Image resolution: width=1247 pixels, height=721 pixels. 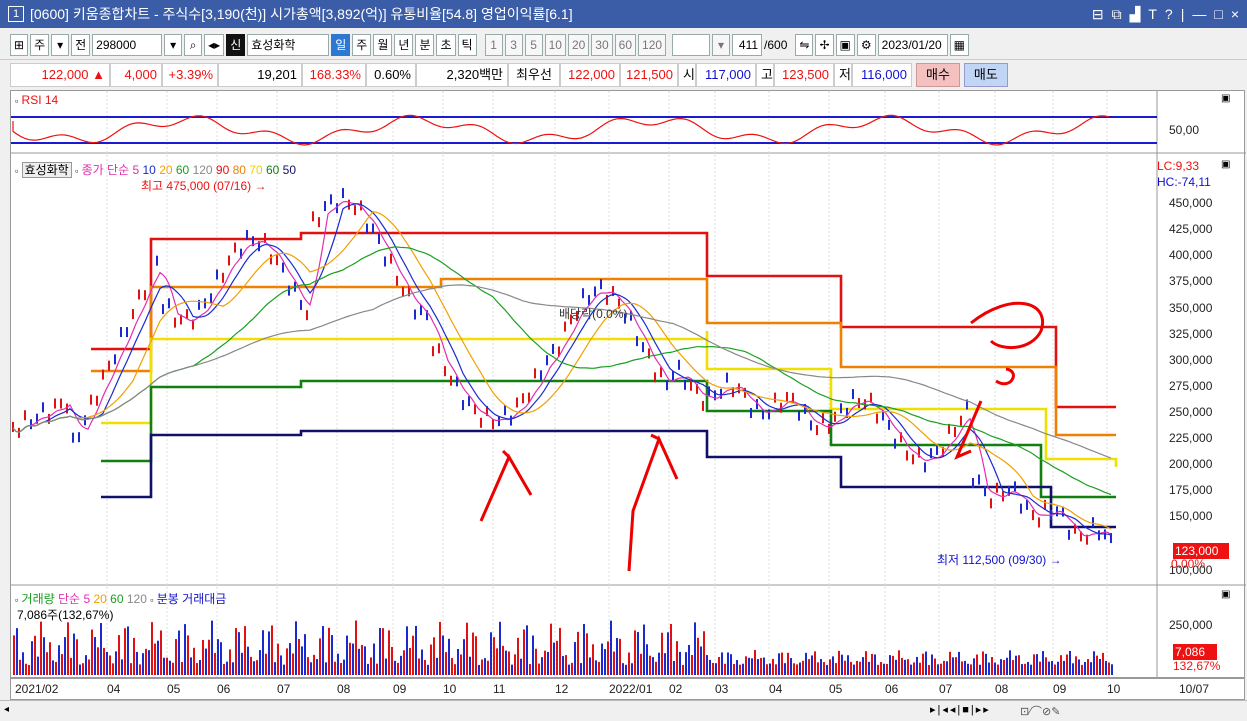 I want to click on tab-1: 주, so click(x=362, y=44).